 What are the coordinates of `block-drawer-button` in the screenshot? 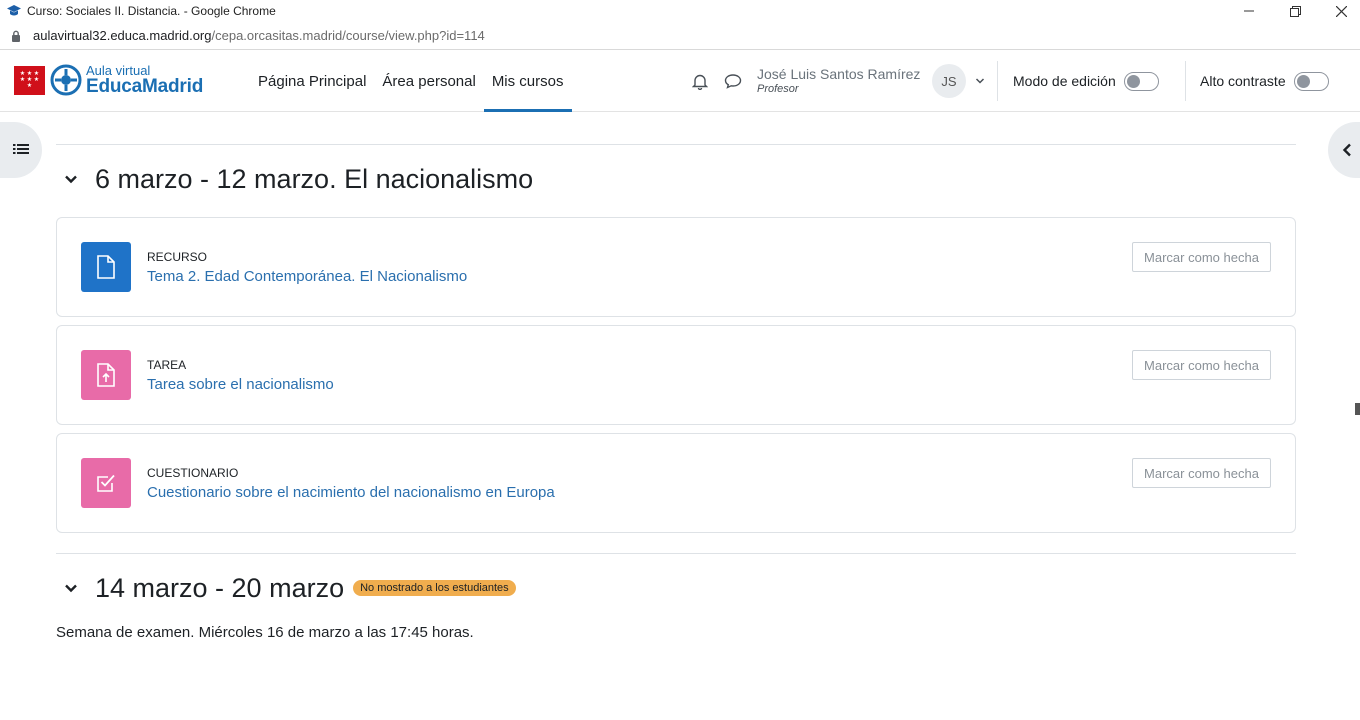 It's located at (1344, 150).